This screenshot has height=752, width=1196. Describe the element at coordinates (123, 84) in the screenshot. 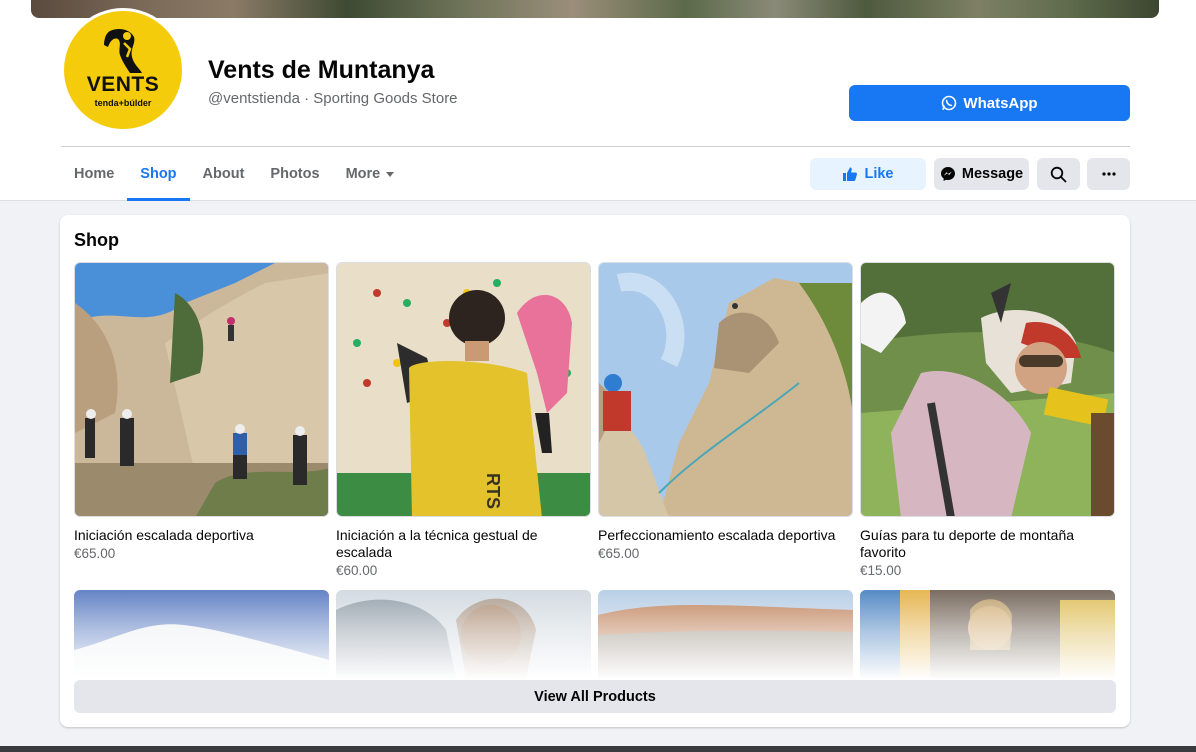

I see `logo-wordmark: VENTS` at that location.